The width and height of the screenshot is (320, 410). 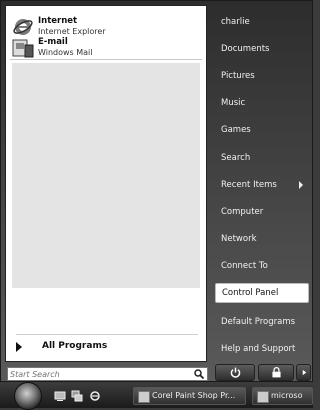 I want to click on recent-items-link: Recent Items, so click(x=262, y=185).